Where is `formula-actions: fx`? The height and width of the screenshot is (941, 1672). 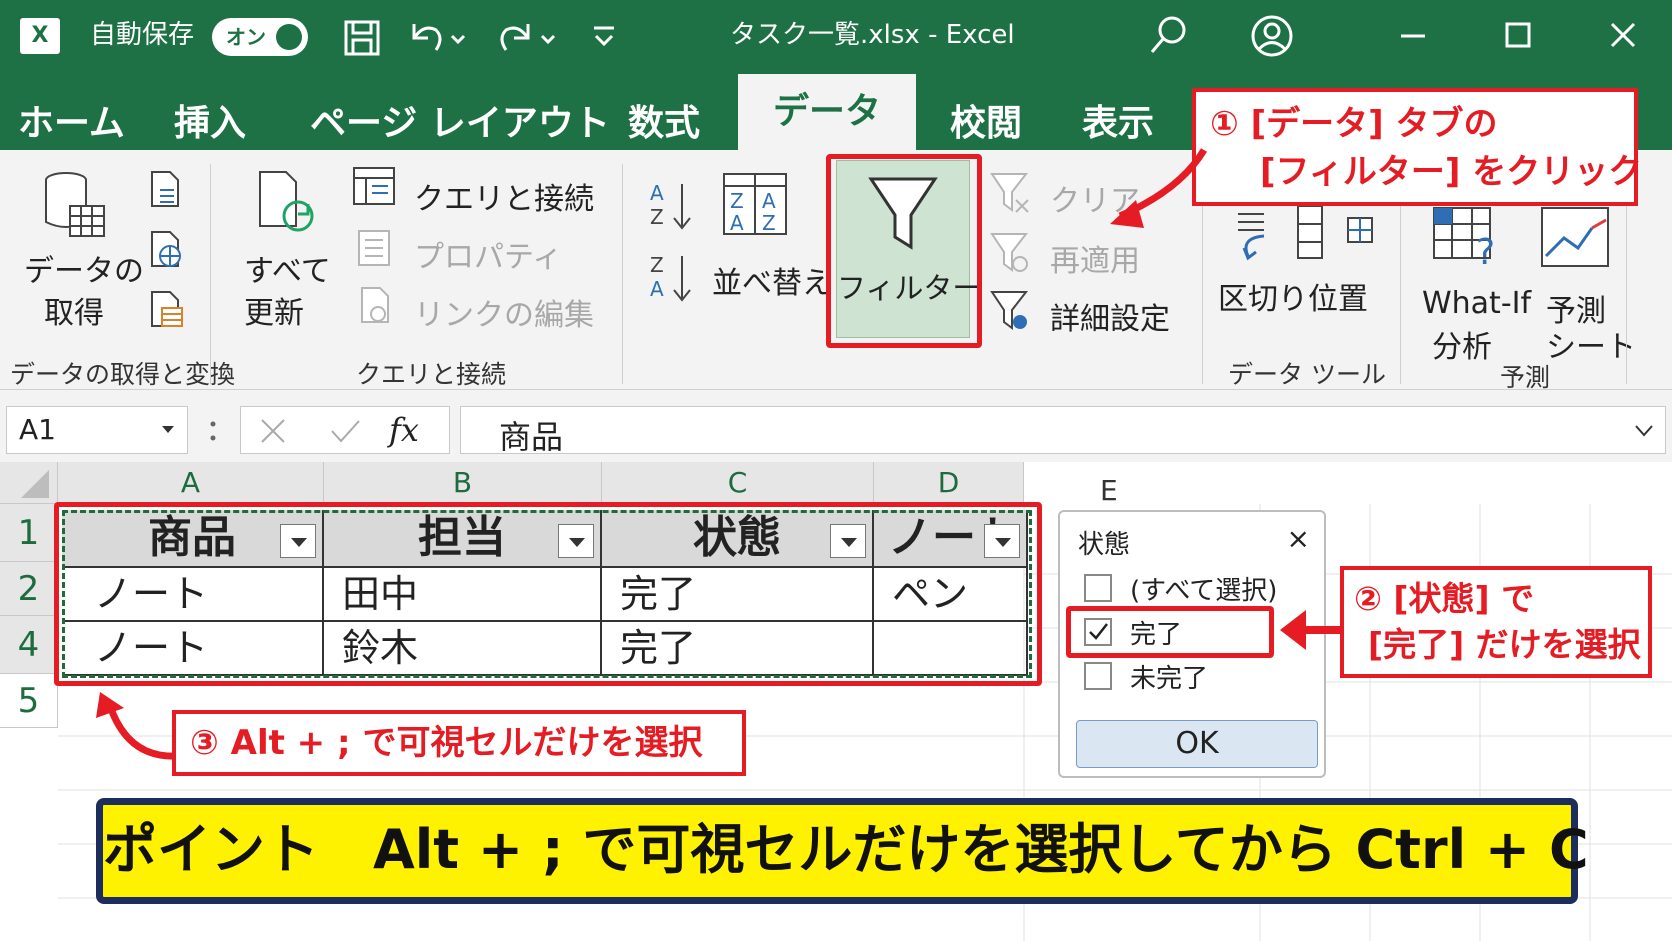 formula-actions: fx is located at coordinates (345, 430).